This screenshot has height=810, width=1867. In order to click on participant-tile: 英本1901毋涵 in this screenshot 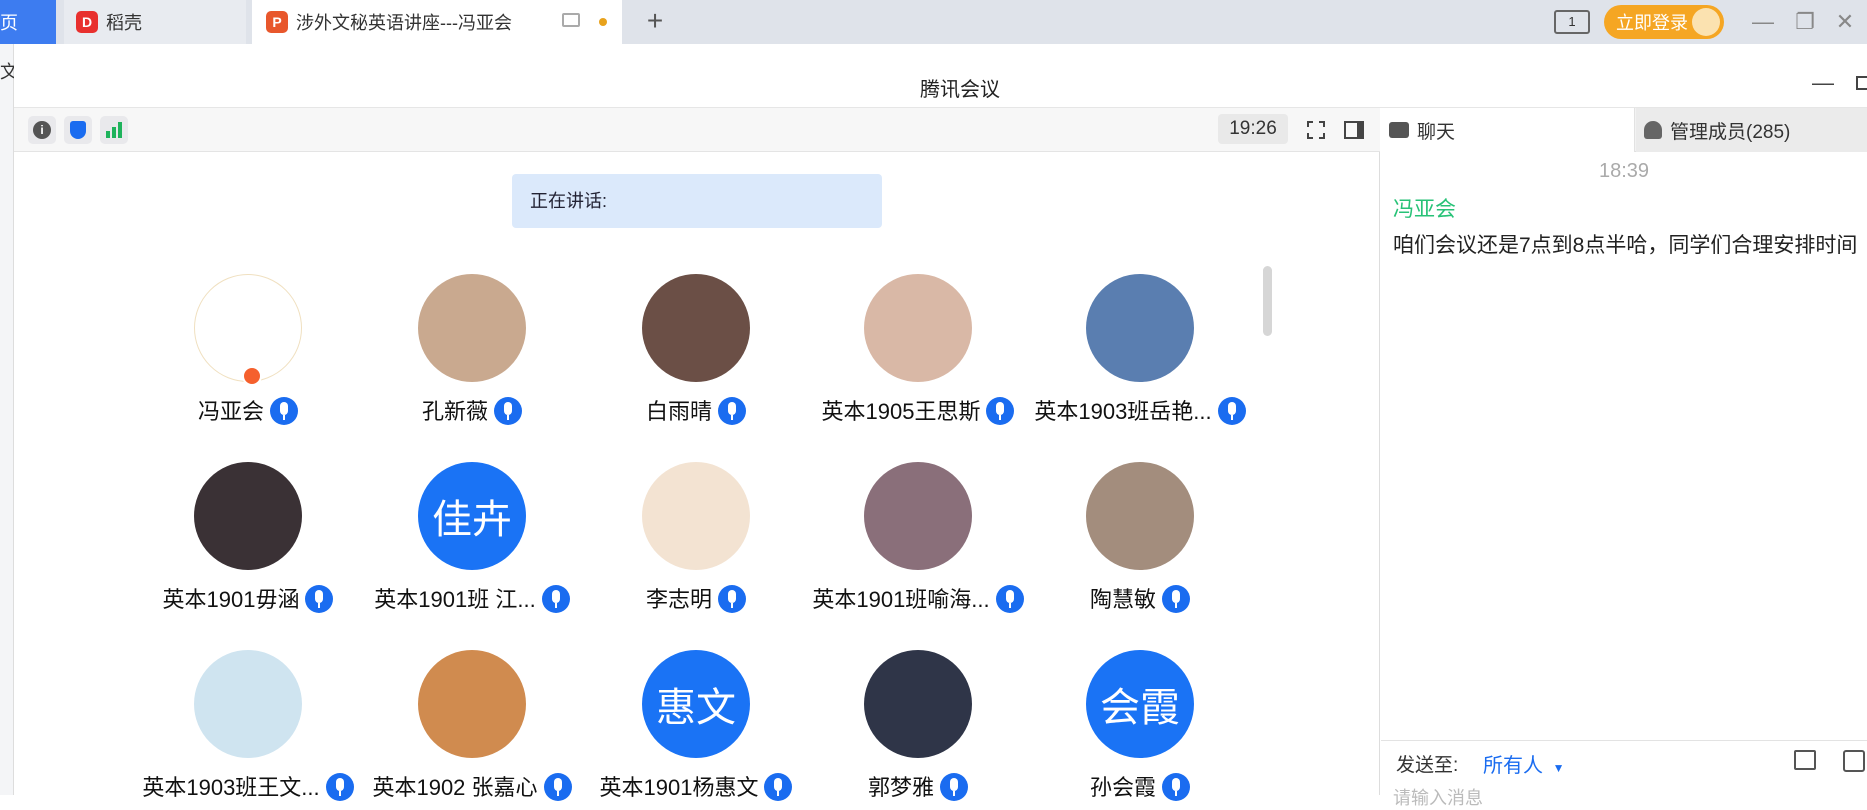, I will do `click(248, 542)`.